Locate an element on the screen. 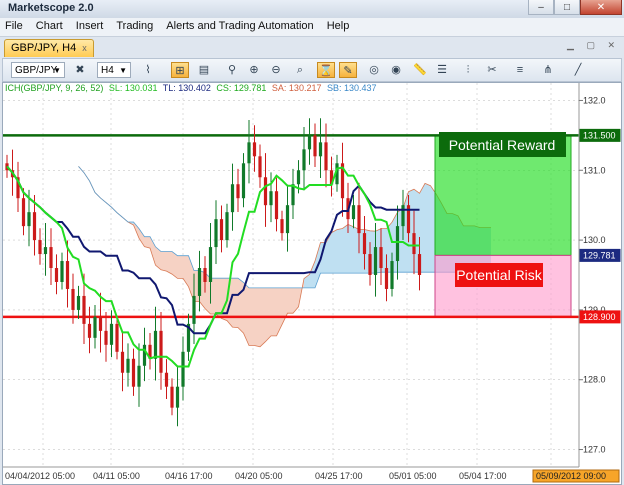 This screenshot has width=624, height=485. signal-icon: ◎ is located at coordinates (374, 70).